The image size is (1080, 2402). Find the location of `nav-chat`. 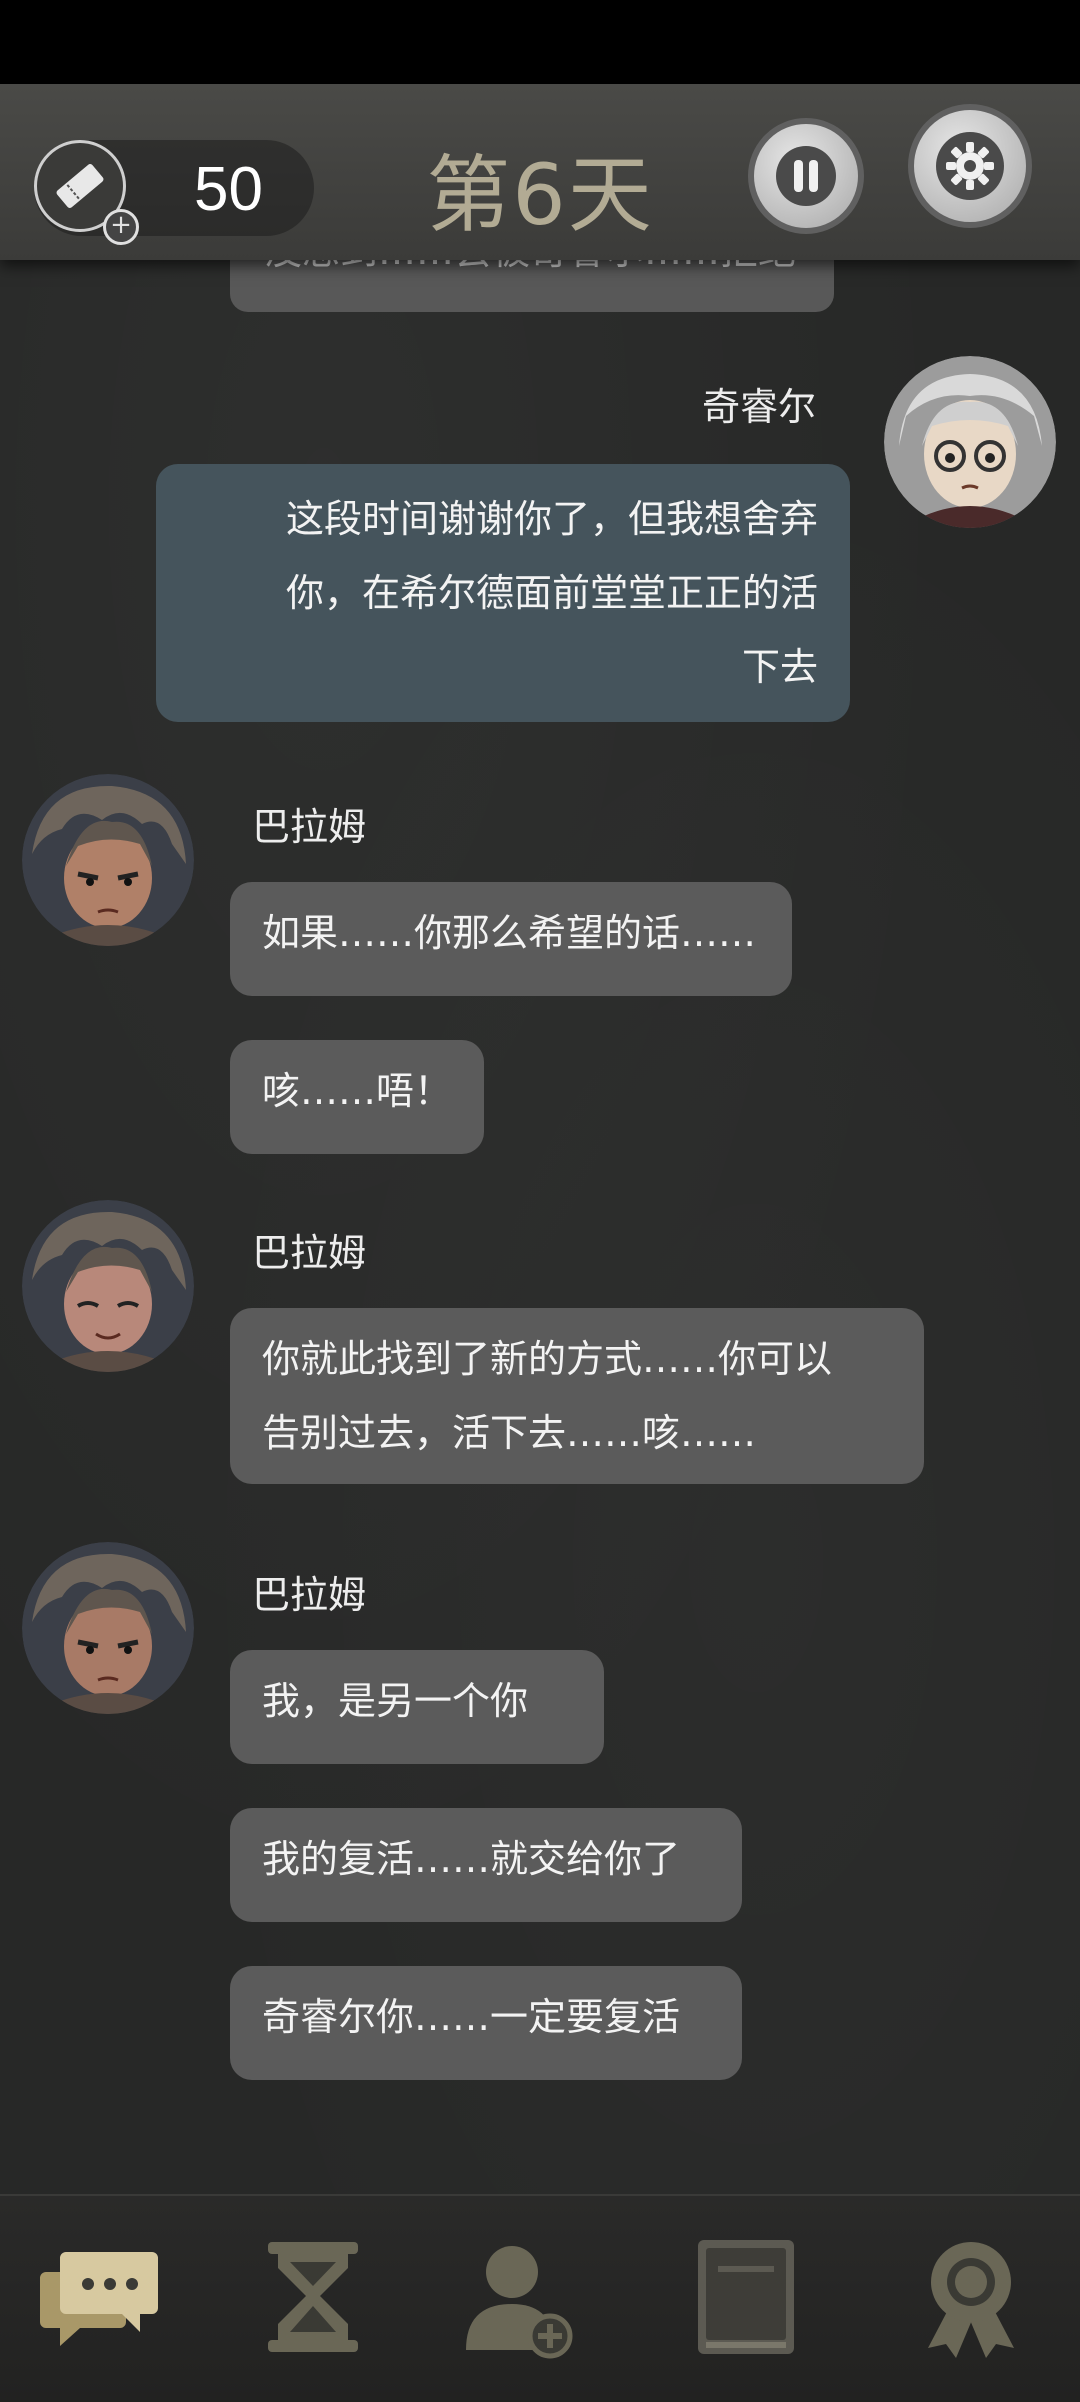

nav-chat is located at coordinates (101, 2297).